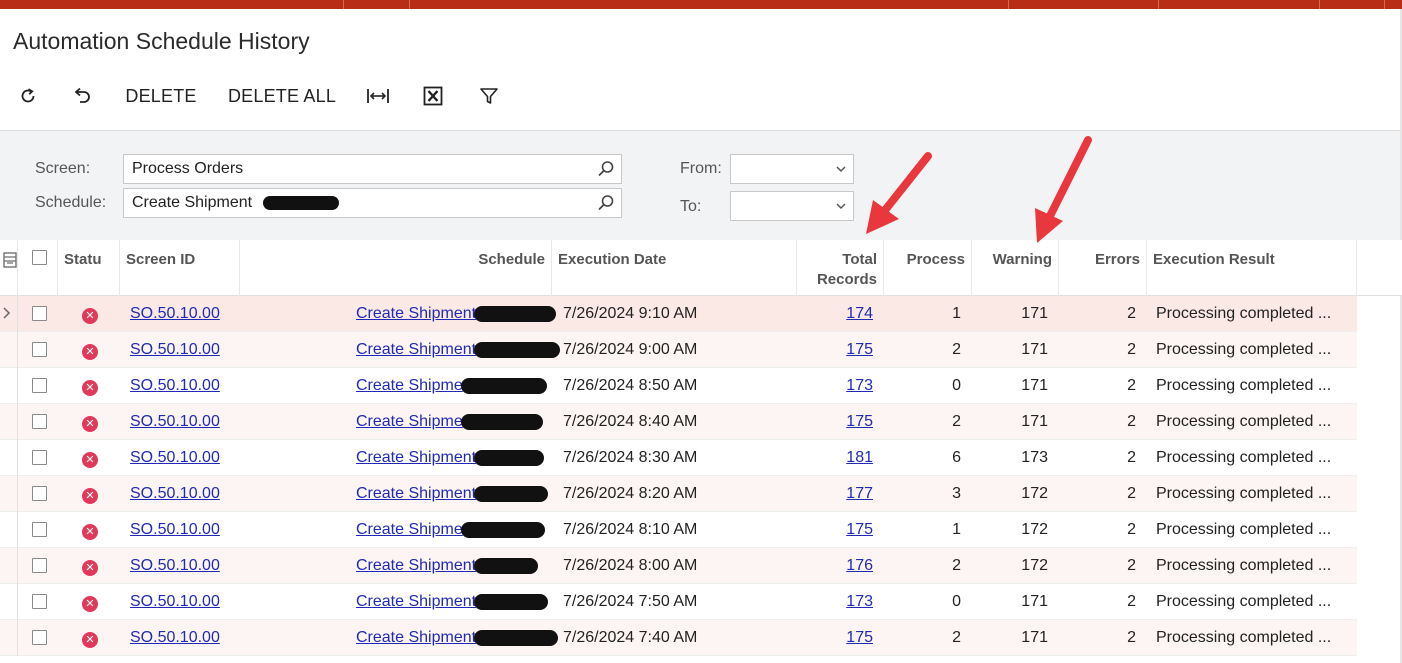 The image size is (1402, 663). What do you see at coordinates (956, 529) in the screenshot?
I see `processed-count: 1` at bounding box center [956, 529].